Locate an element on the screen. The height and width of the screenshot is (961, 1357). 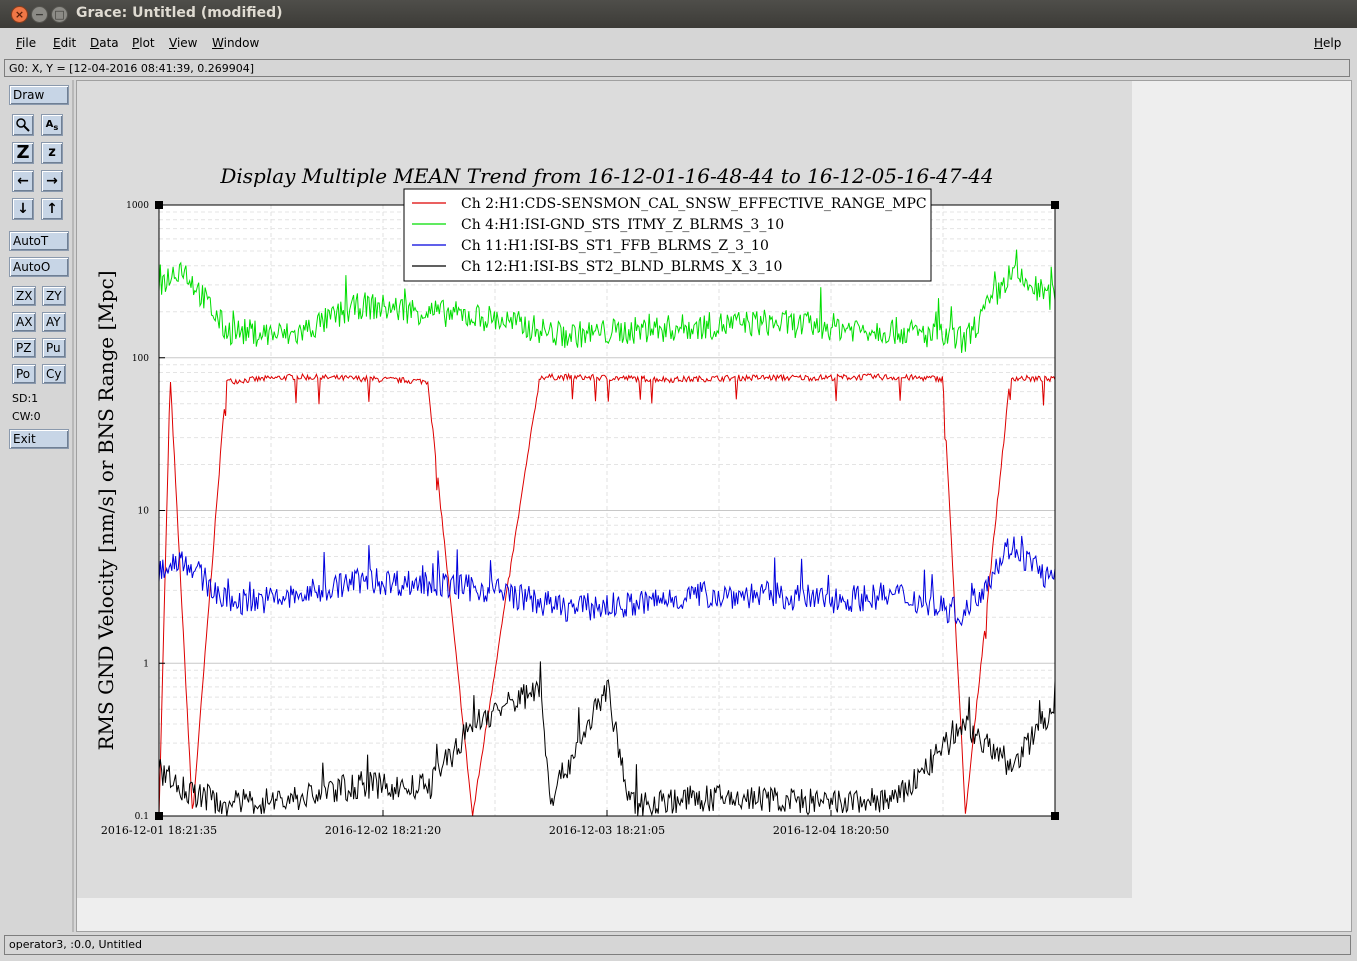
cy-button: Cy is located at coordinates (54, 374).